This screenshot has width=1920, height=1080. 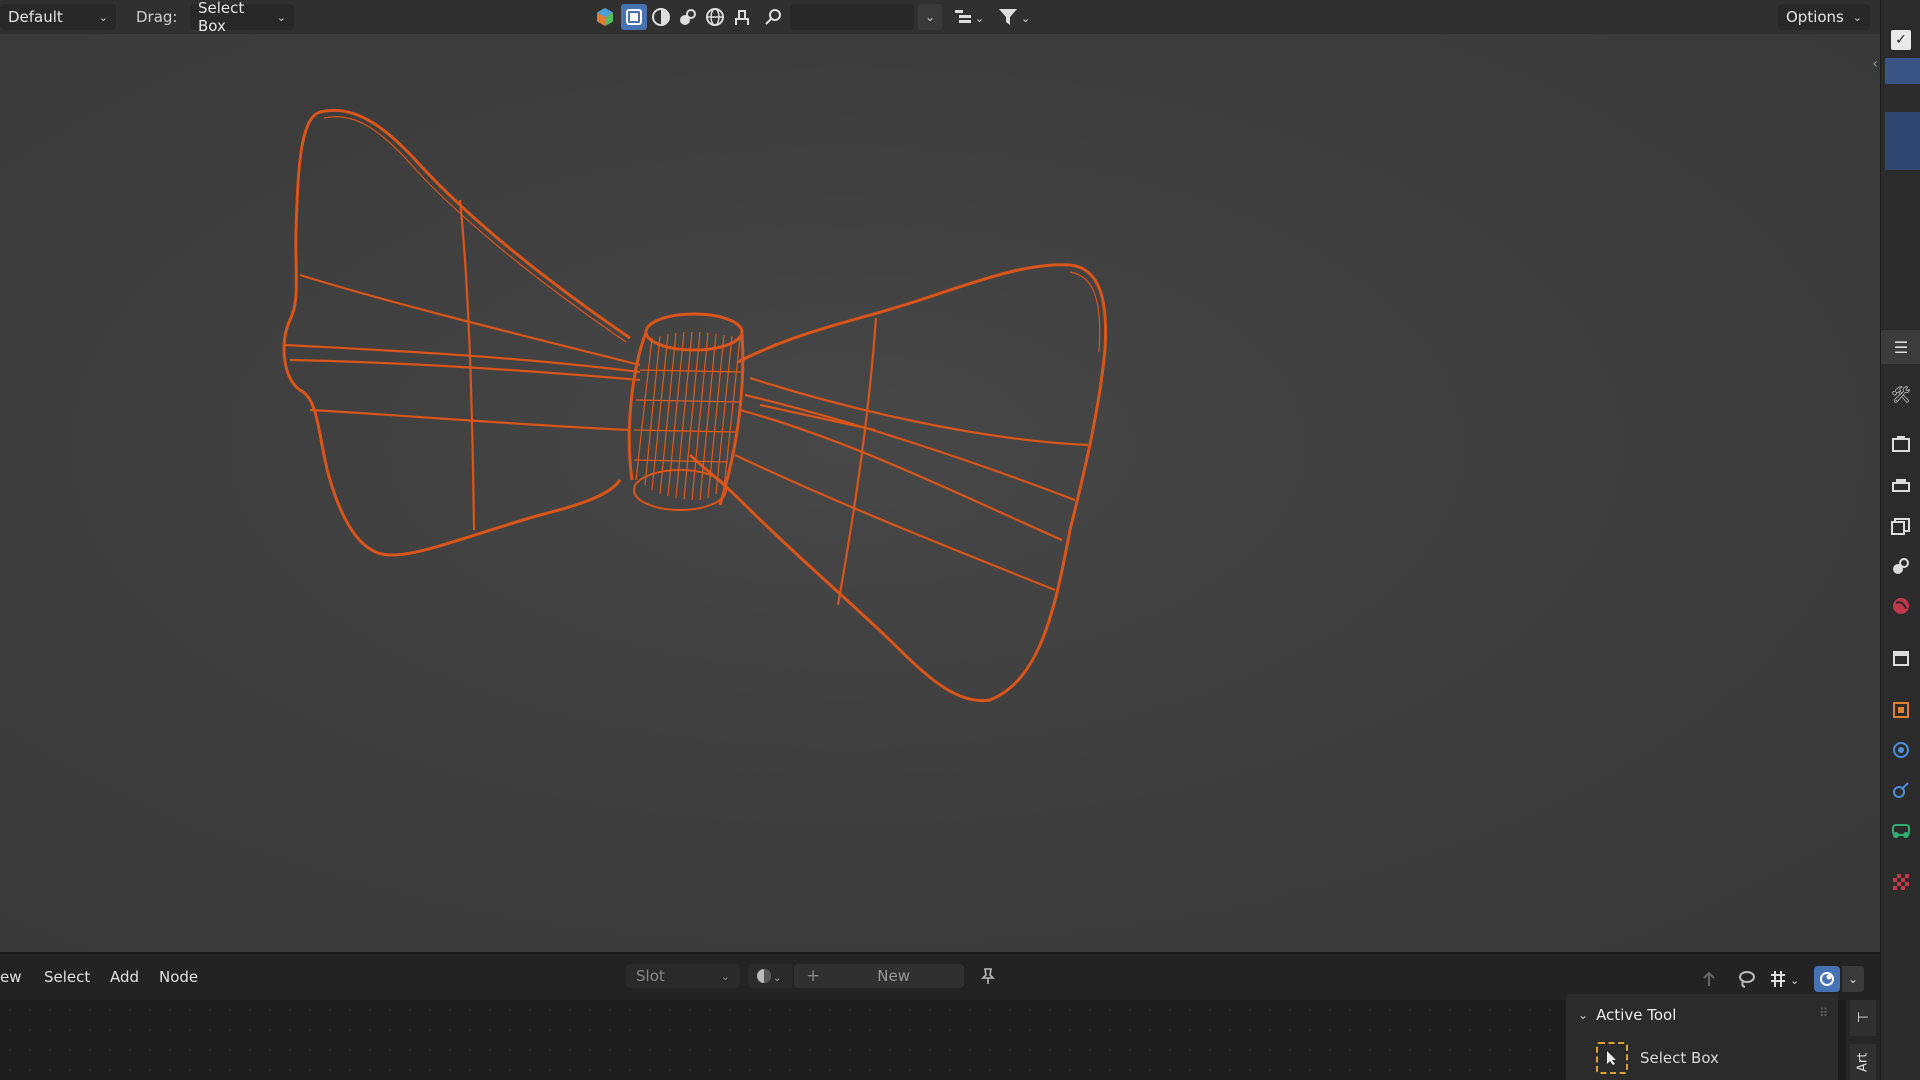 I want to click on select-box-mode-icon, so click(x=634, y=17).